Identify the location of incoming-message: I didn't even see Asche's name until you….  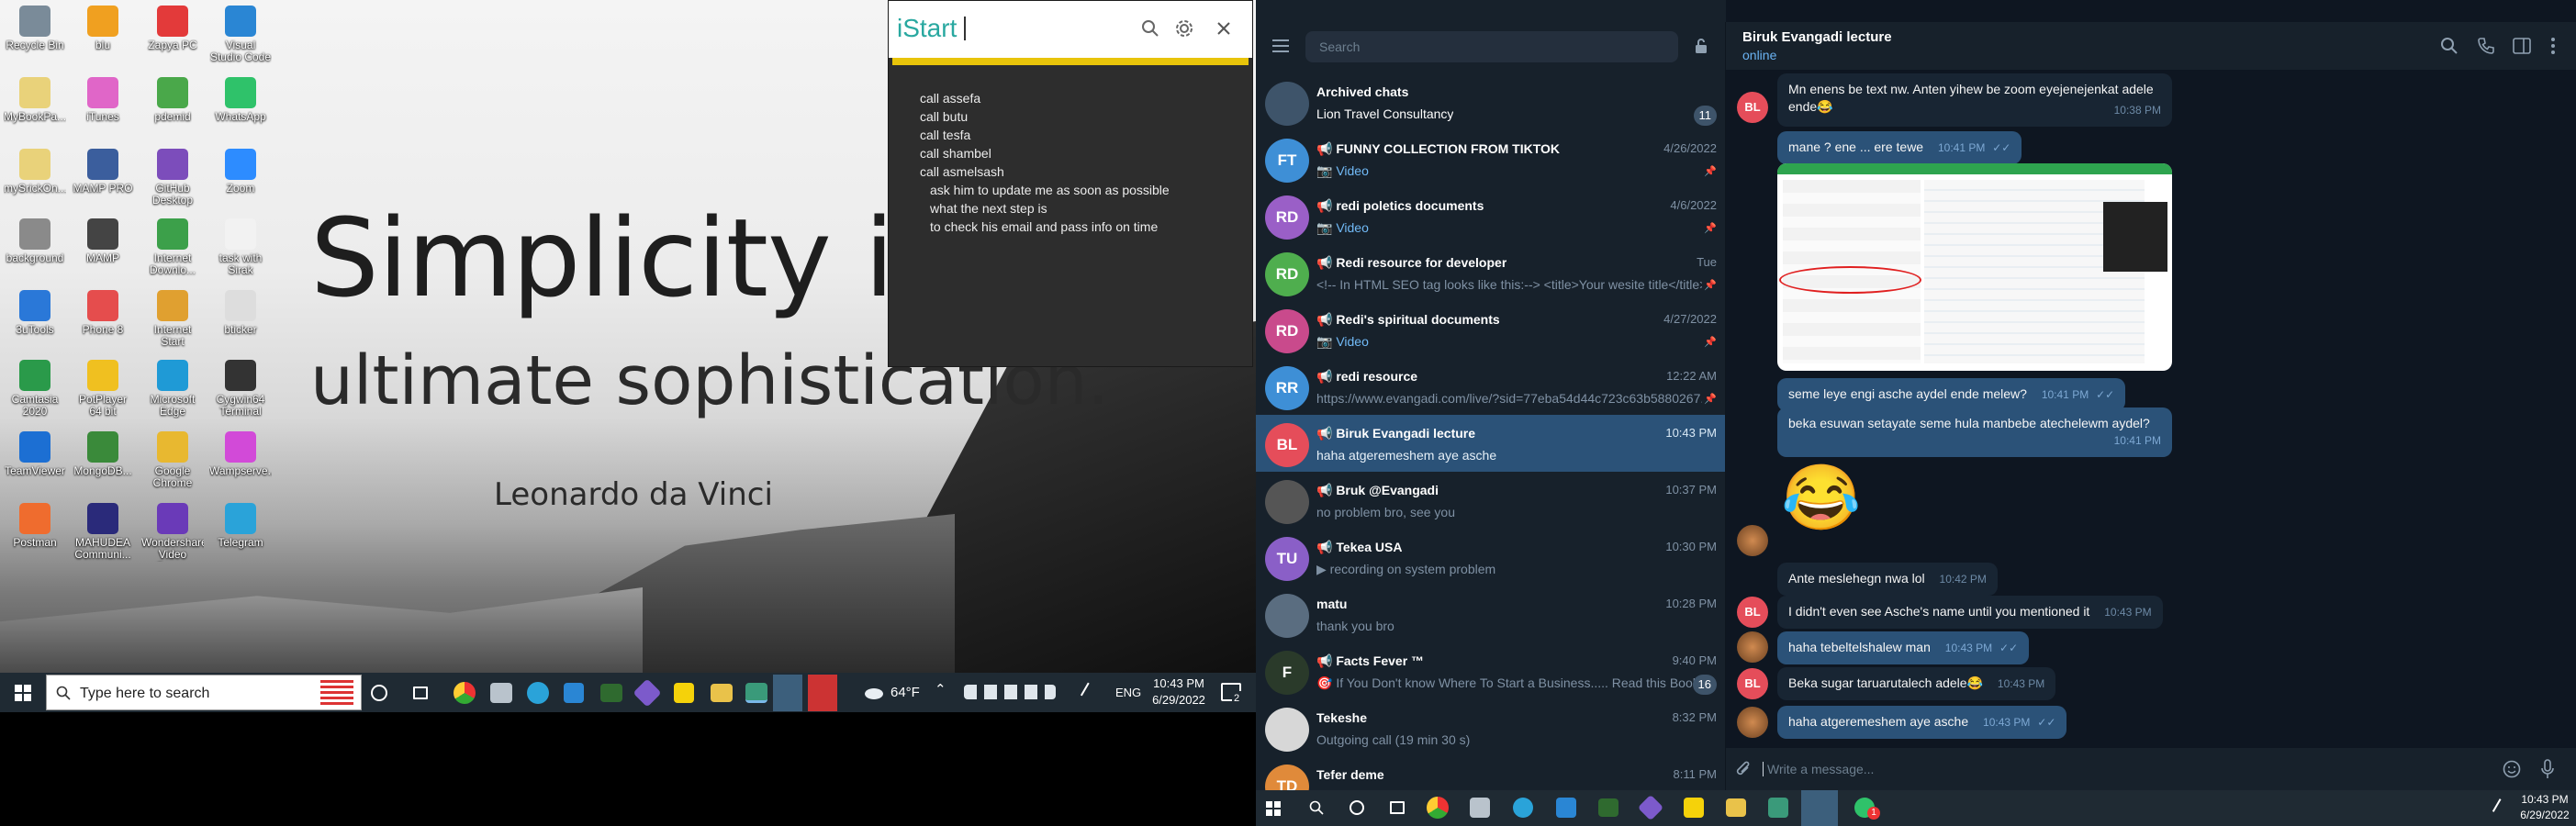
(1970, 612).